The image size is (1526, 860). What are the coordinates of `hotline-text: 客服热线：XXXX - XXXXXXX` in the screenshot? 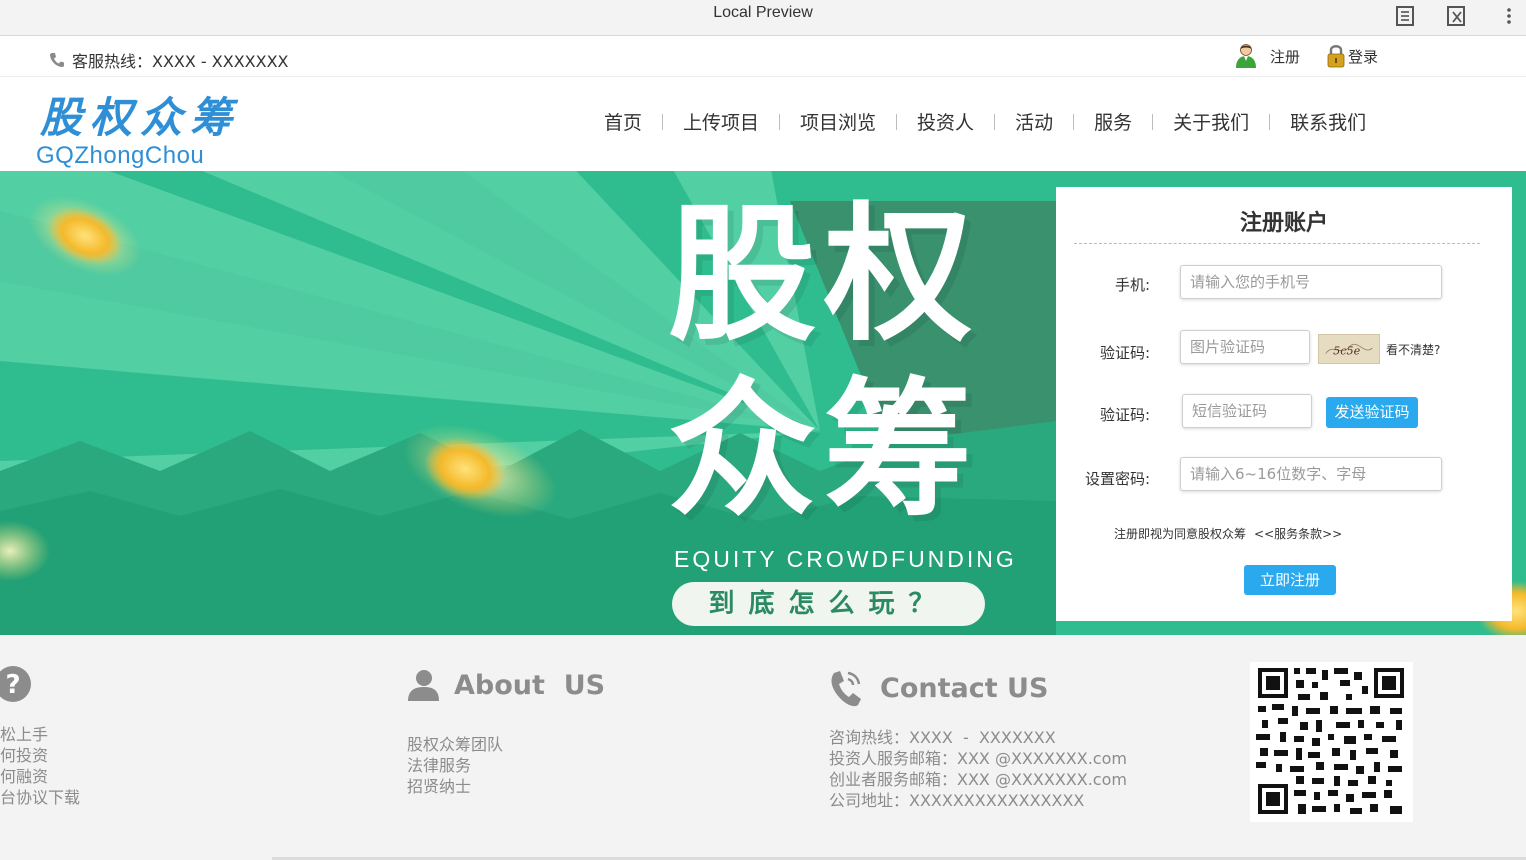 It's located at (180, 61).